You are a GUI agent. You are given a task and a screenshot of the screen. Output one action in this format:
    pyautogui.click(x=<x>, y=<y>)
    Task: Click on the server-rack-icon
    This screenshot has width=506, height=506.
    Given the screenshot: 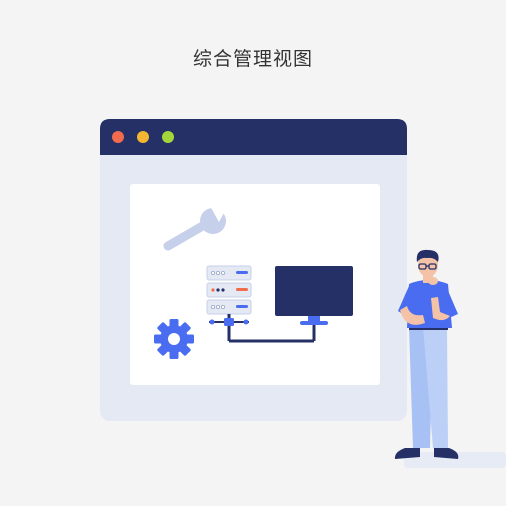 What is the action you would take?
    pyautogui.click(x=229, y=290)
    